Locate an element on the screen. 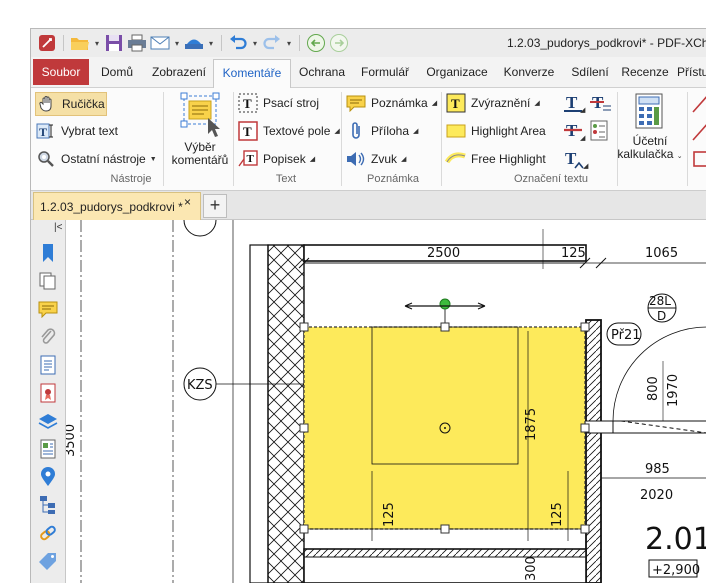 This screenshot has width=706, height=583. comment-list-icon is located at coordinates (600, 132).